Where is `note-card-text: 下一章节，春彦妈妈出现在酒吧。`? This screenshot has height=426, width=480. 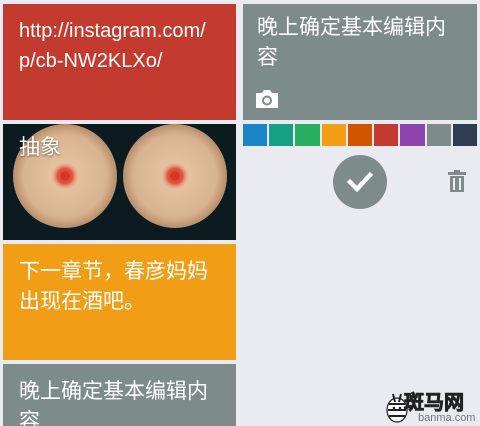 note-card-text: 下一章节，春彦妈妈出现在酒吧。 is located at coordinates (113, 286).